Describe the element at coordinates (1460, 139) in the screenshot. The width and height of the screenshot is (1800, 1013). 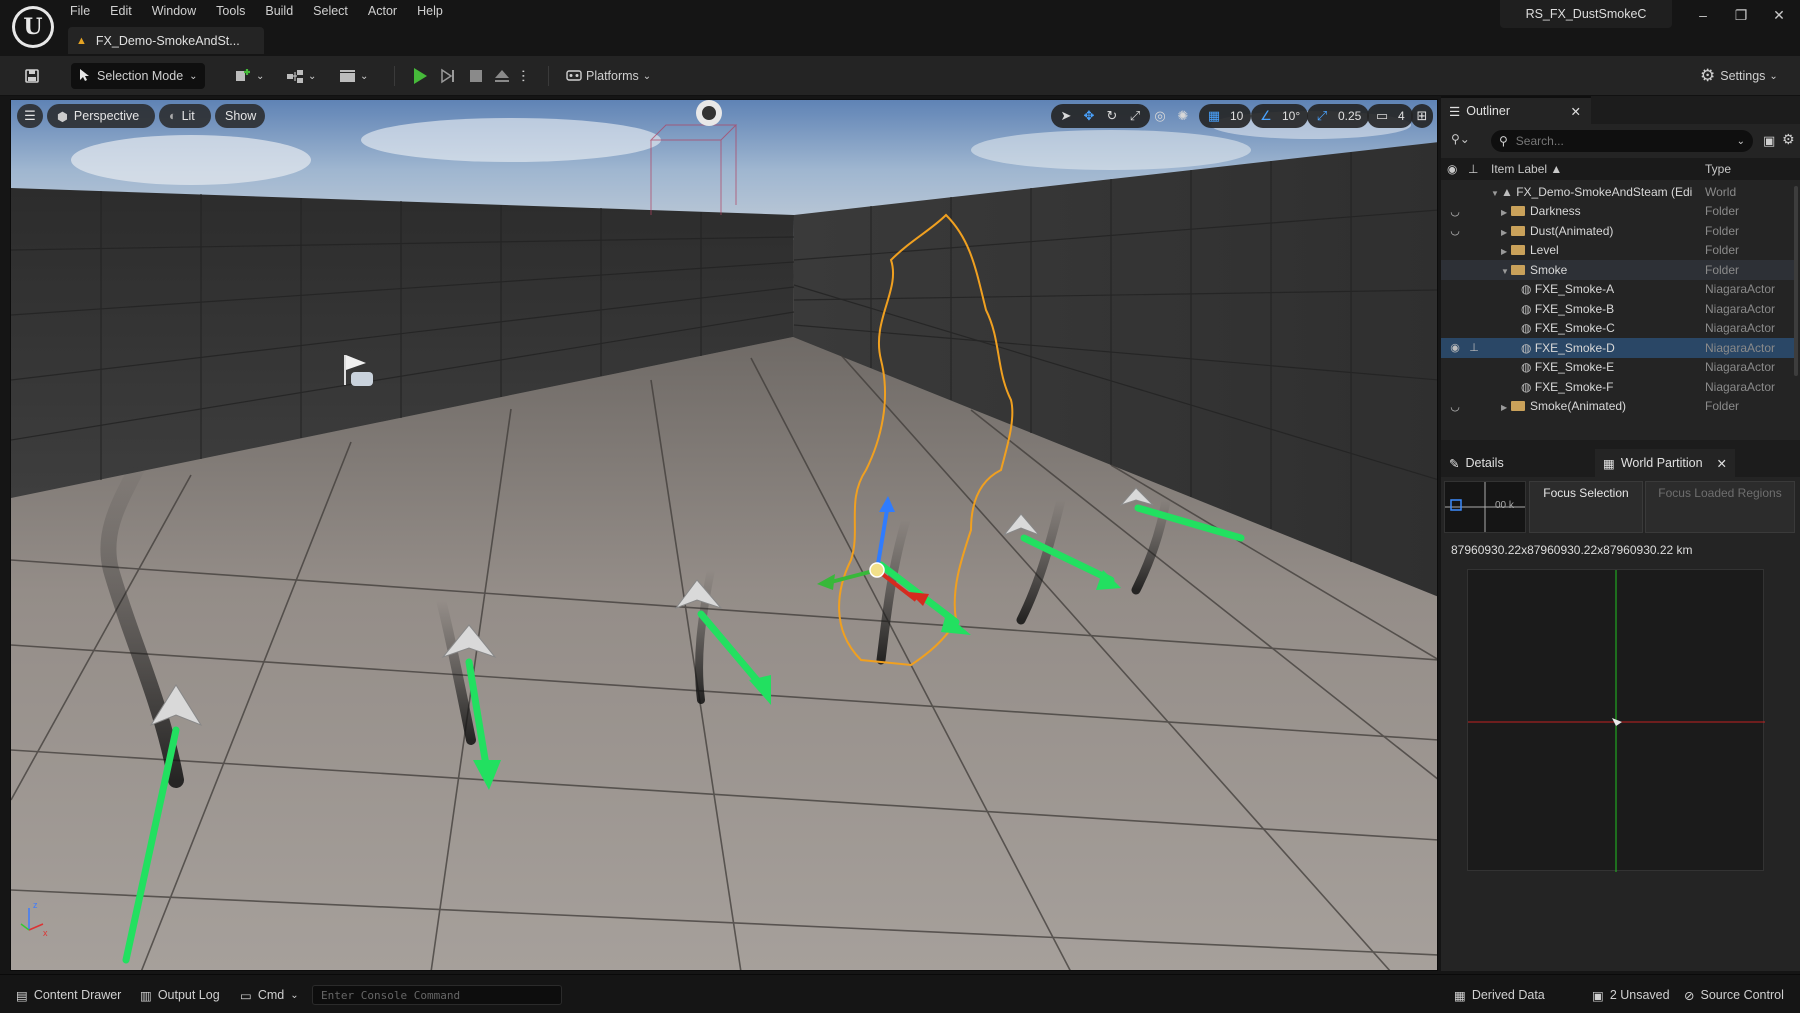
I see `filter-icon: ⚲⌄` at that location.